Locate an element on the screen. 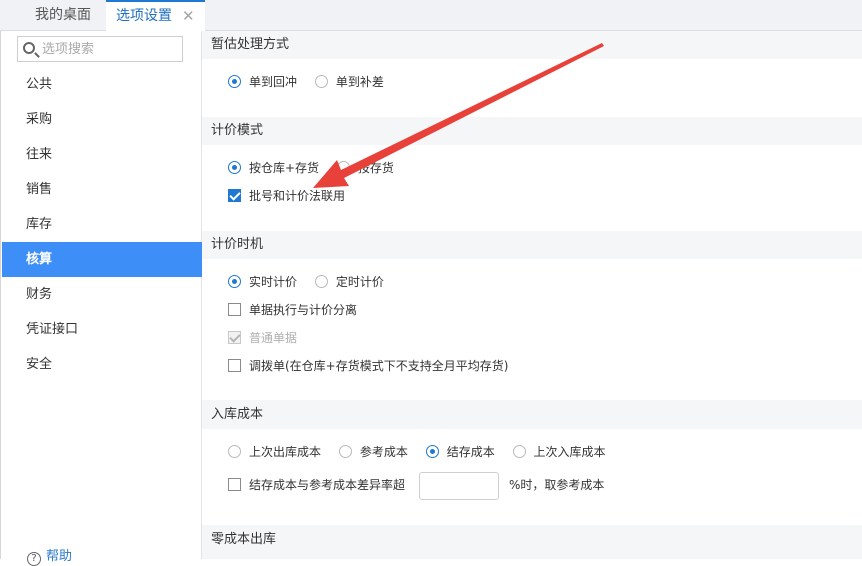  radio-last-outbound-cost: 上次出库成本 is located at coordinates (274, 452).